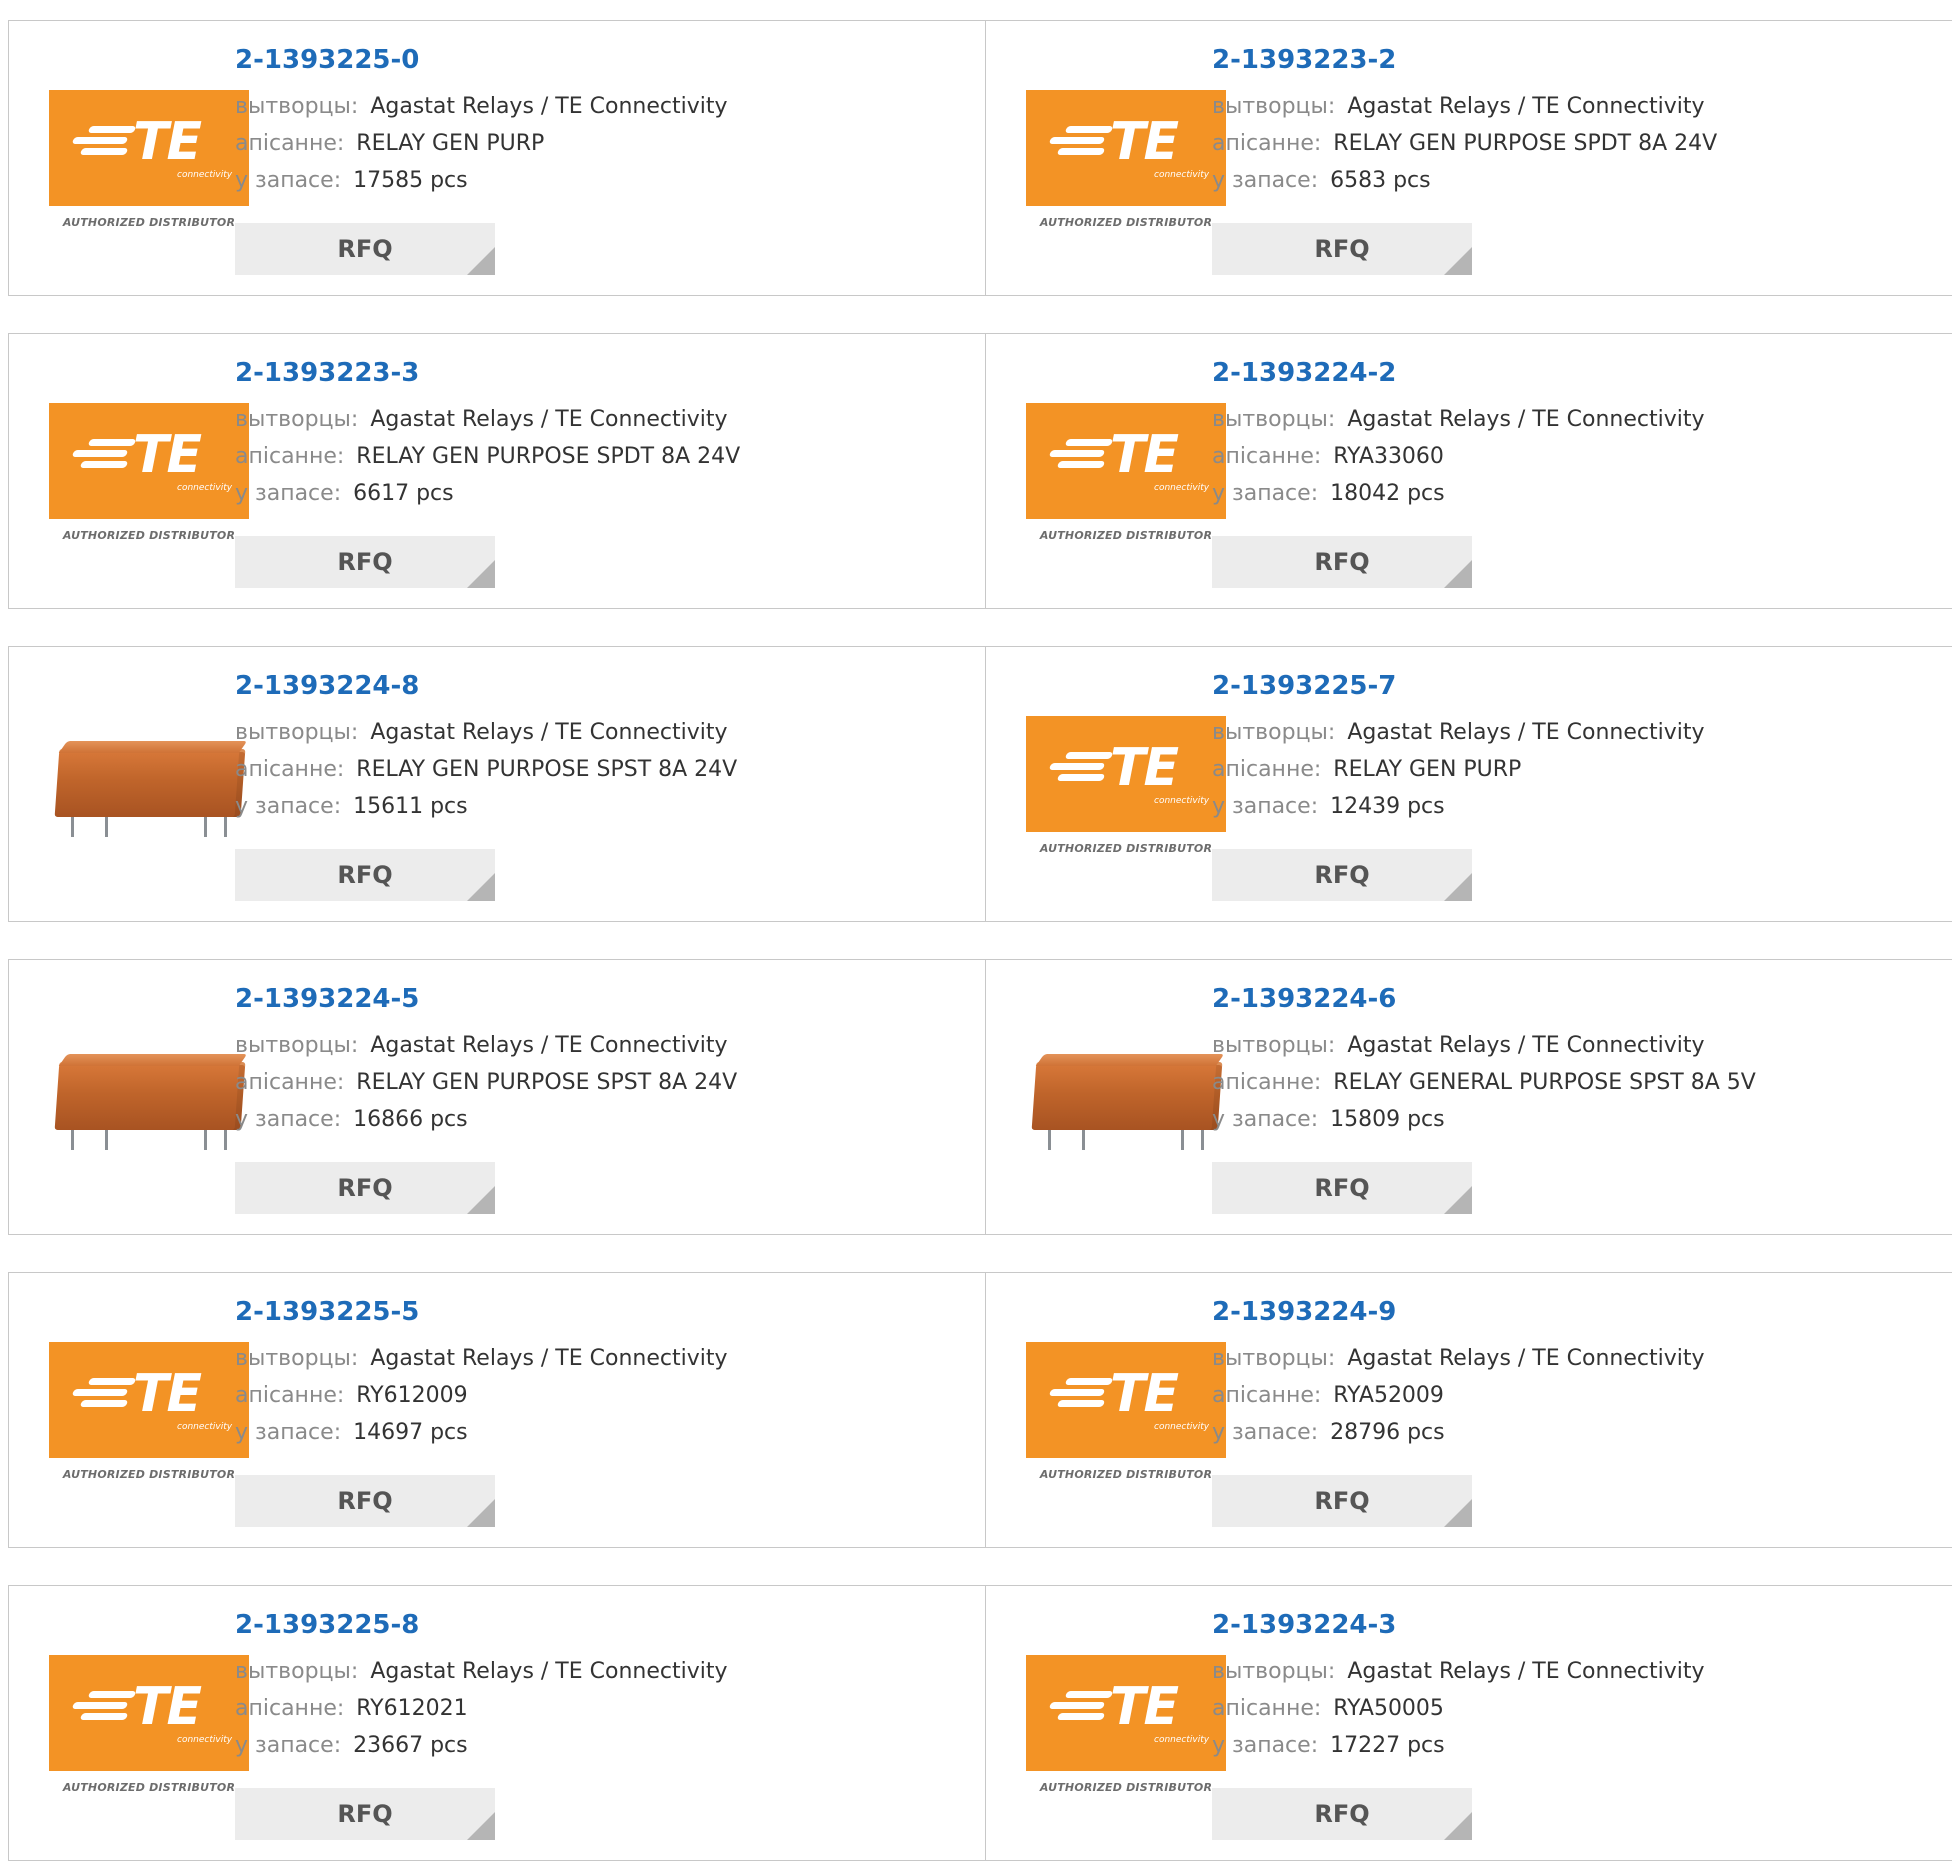  Describe the element at coordinates (1458, 1625) in the screenshot. I see `part-number-link: 2-1393224-3` at that location.